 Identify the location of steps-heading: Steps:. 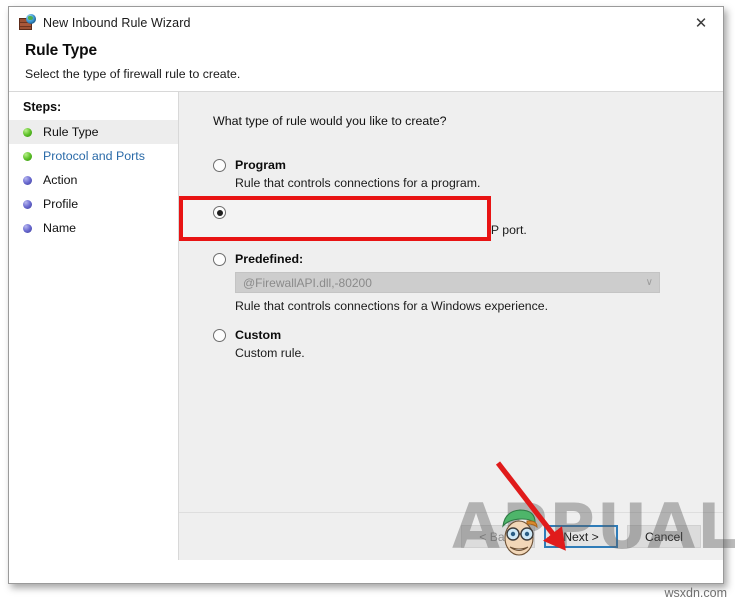
(42, 107).